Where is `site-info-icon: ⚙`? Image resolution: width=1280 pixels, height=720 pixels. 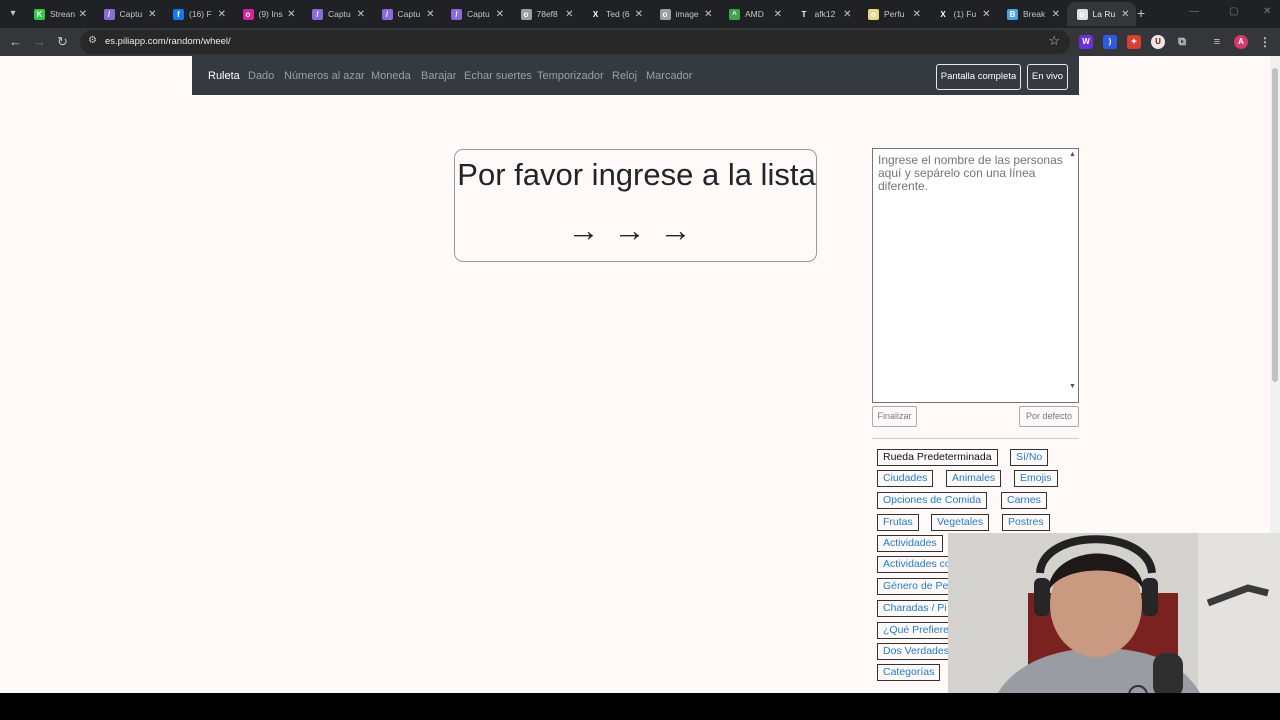
site-info-icon: ⚙ is located at coordinates (92, 40).